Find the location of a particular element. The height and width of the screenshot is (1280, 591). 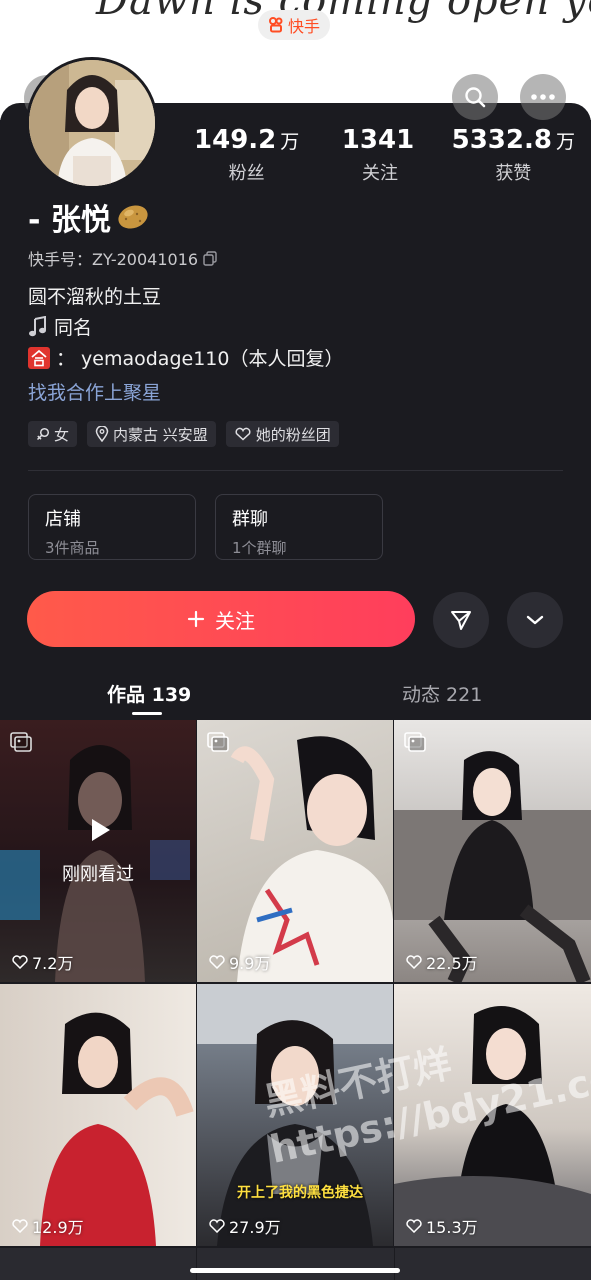

kuaishou-id: 快手号：ZY-20041016 is located at coordinates (123, 258).